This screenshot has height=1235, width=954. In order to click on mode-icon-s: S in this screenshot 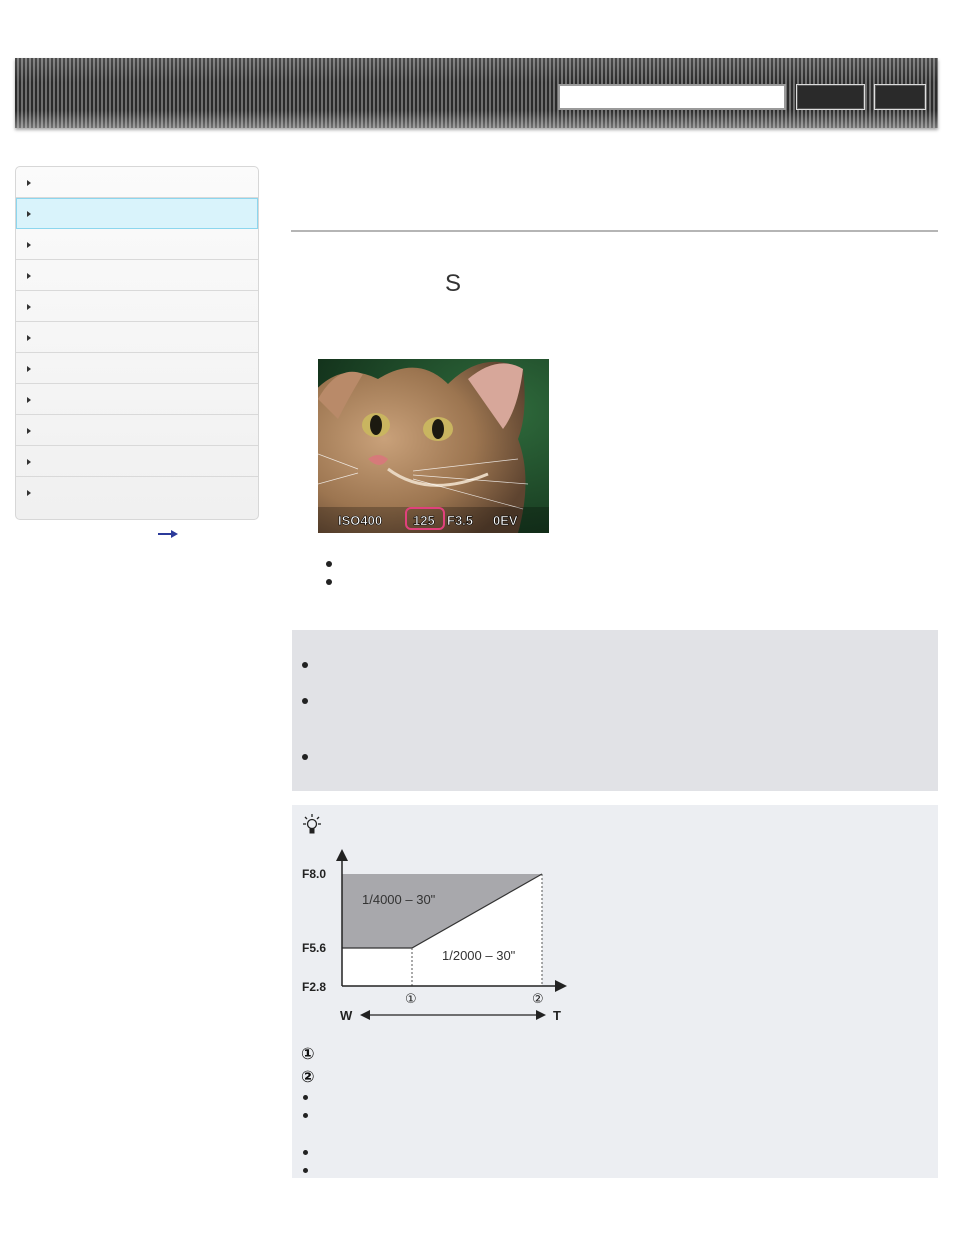, I will do `click(453, 283)`.